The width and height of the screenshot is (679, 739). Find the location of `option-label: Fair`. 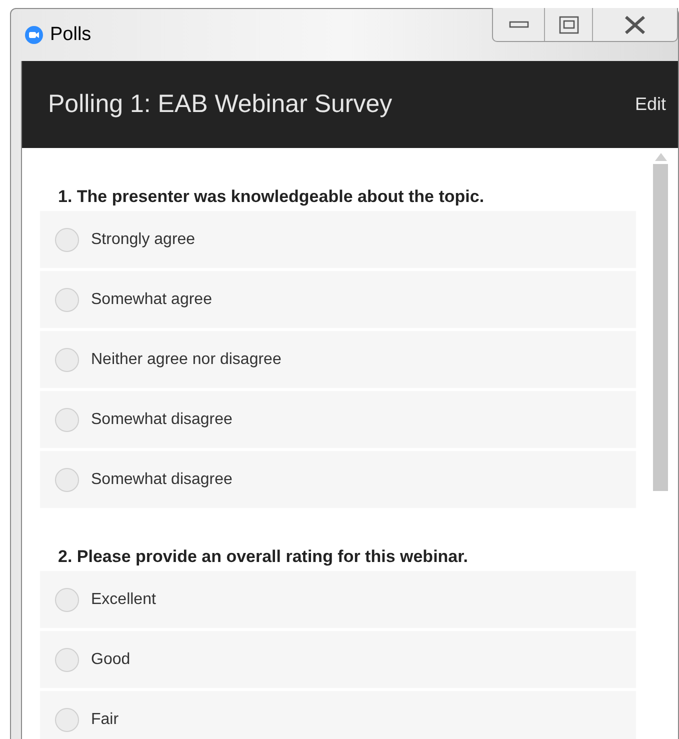

option-label: Fair is located at coordinates (105, 720).